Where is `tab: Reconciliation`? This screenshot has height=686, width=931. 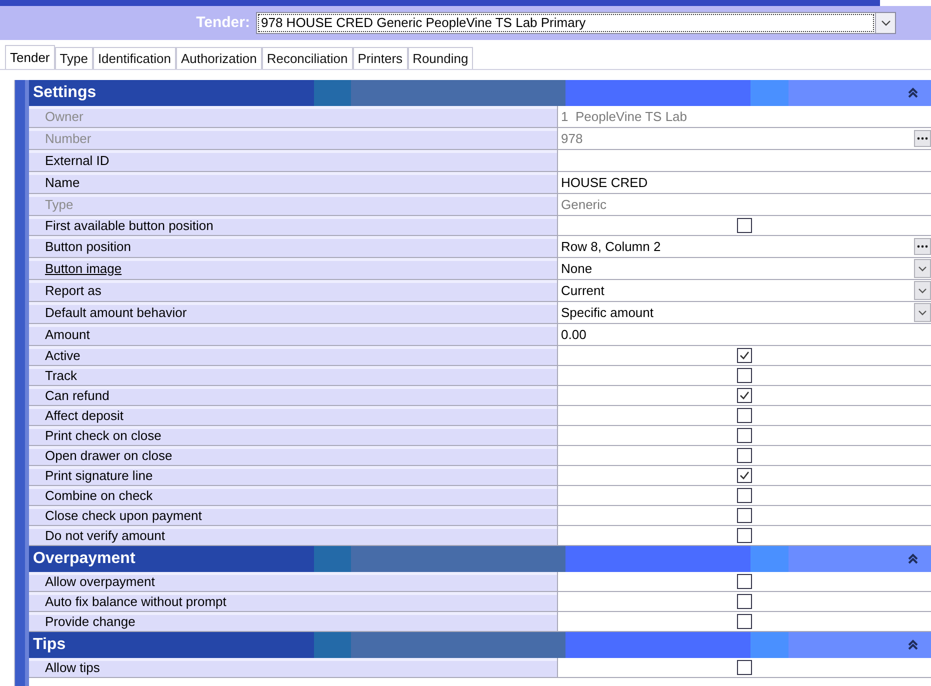
tab: Reconciliation is located at coordinates (307, 58).